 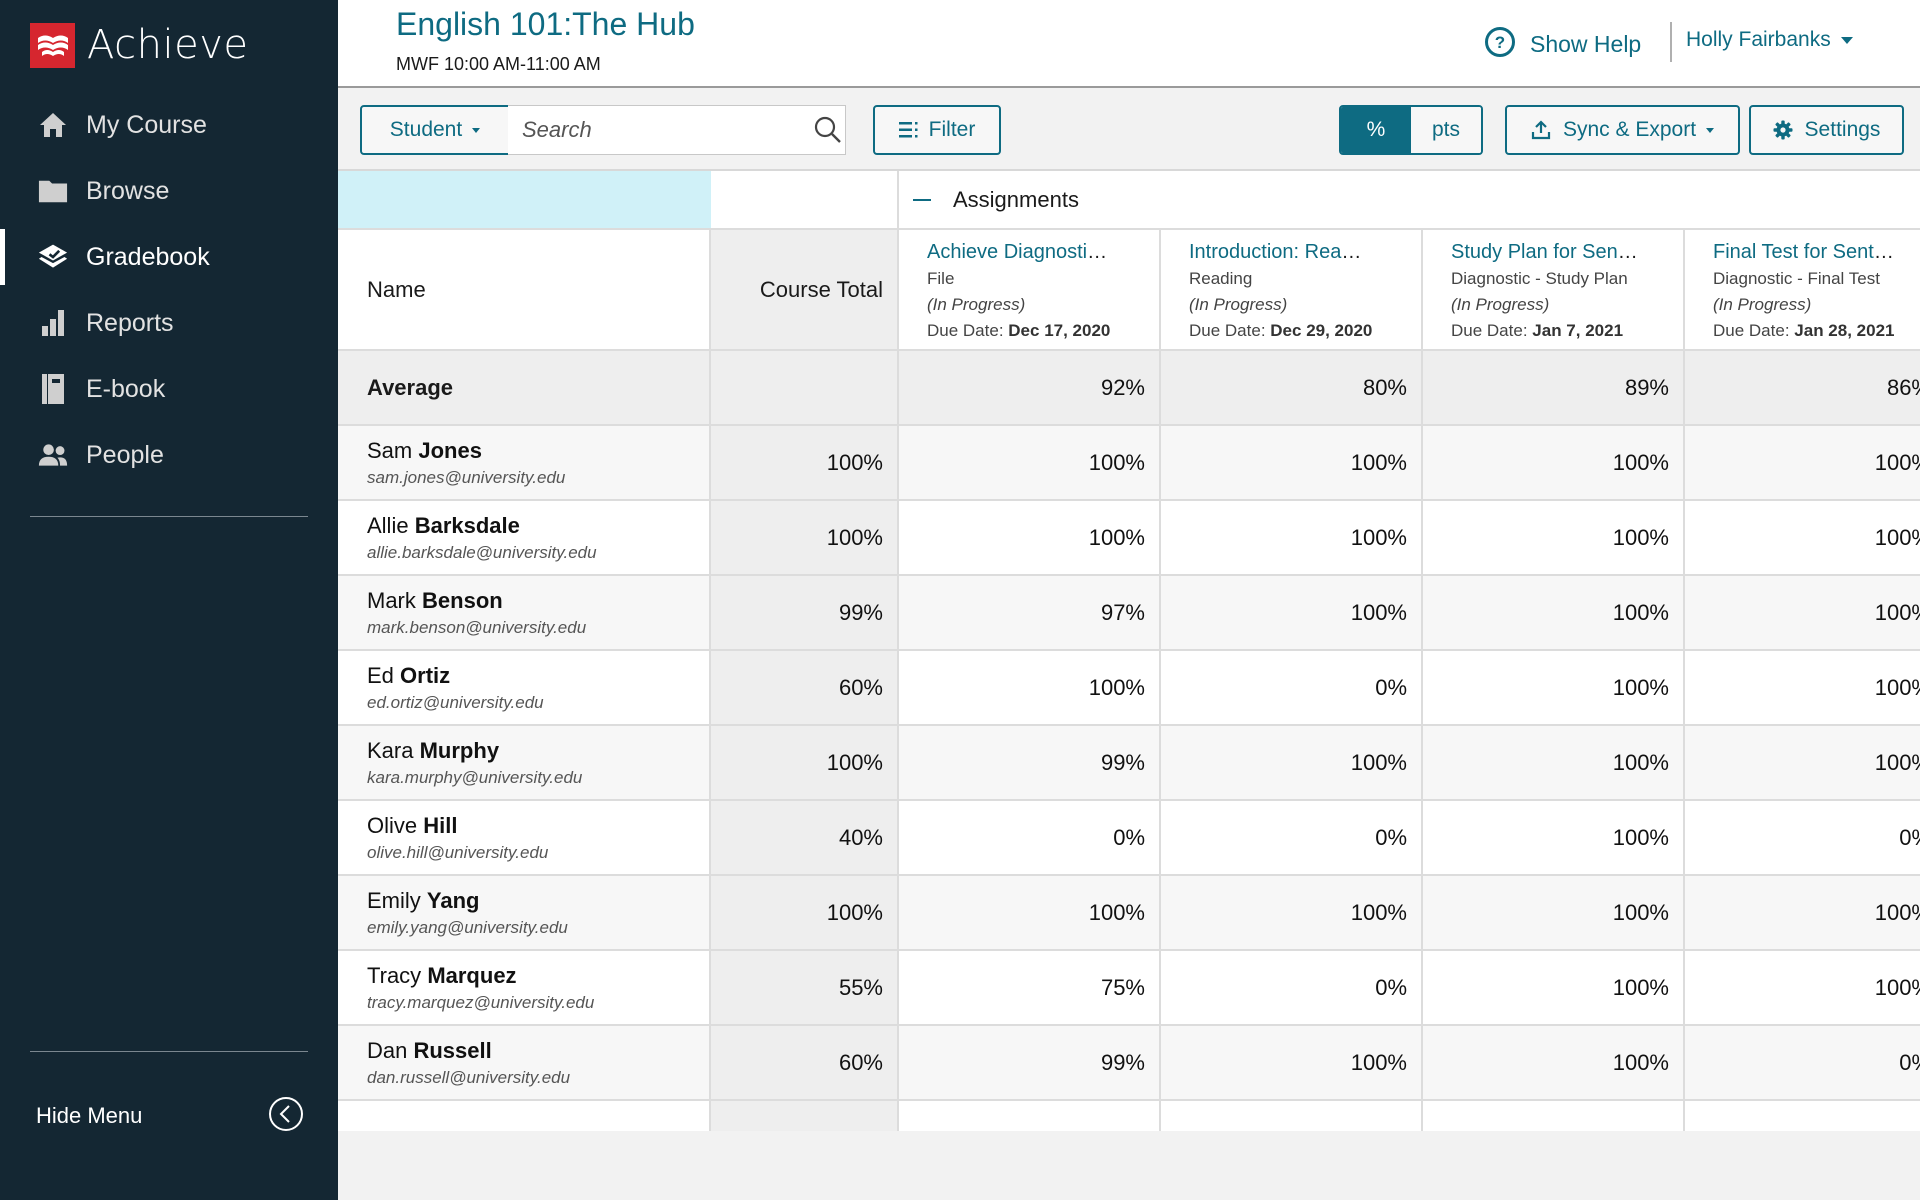 I want to click on points-toggle-option: pts, so click(x=1446, y=130).